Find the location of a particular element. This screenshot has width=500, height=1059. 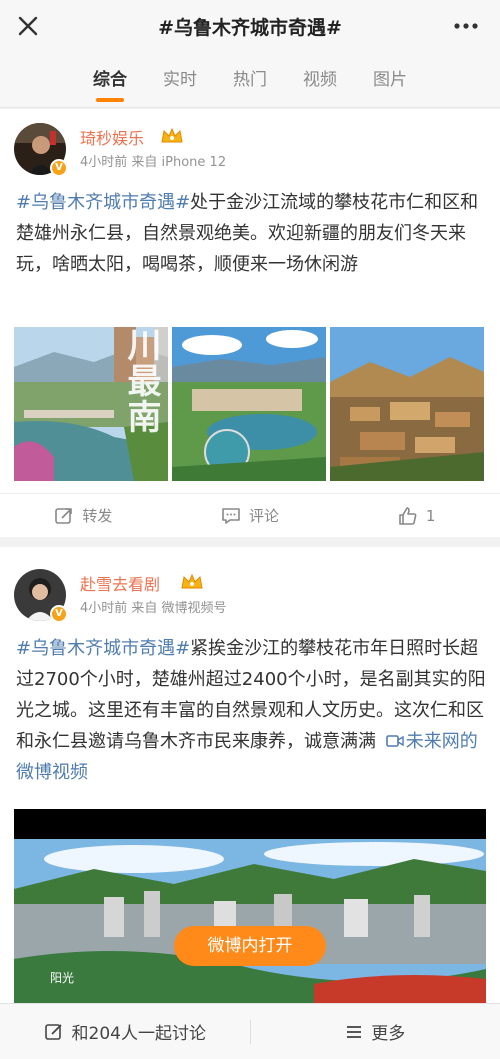

post-actions: 转发 评论 1 is located at coordinates (250, 515).